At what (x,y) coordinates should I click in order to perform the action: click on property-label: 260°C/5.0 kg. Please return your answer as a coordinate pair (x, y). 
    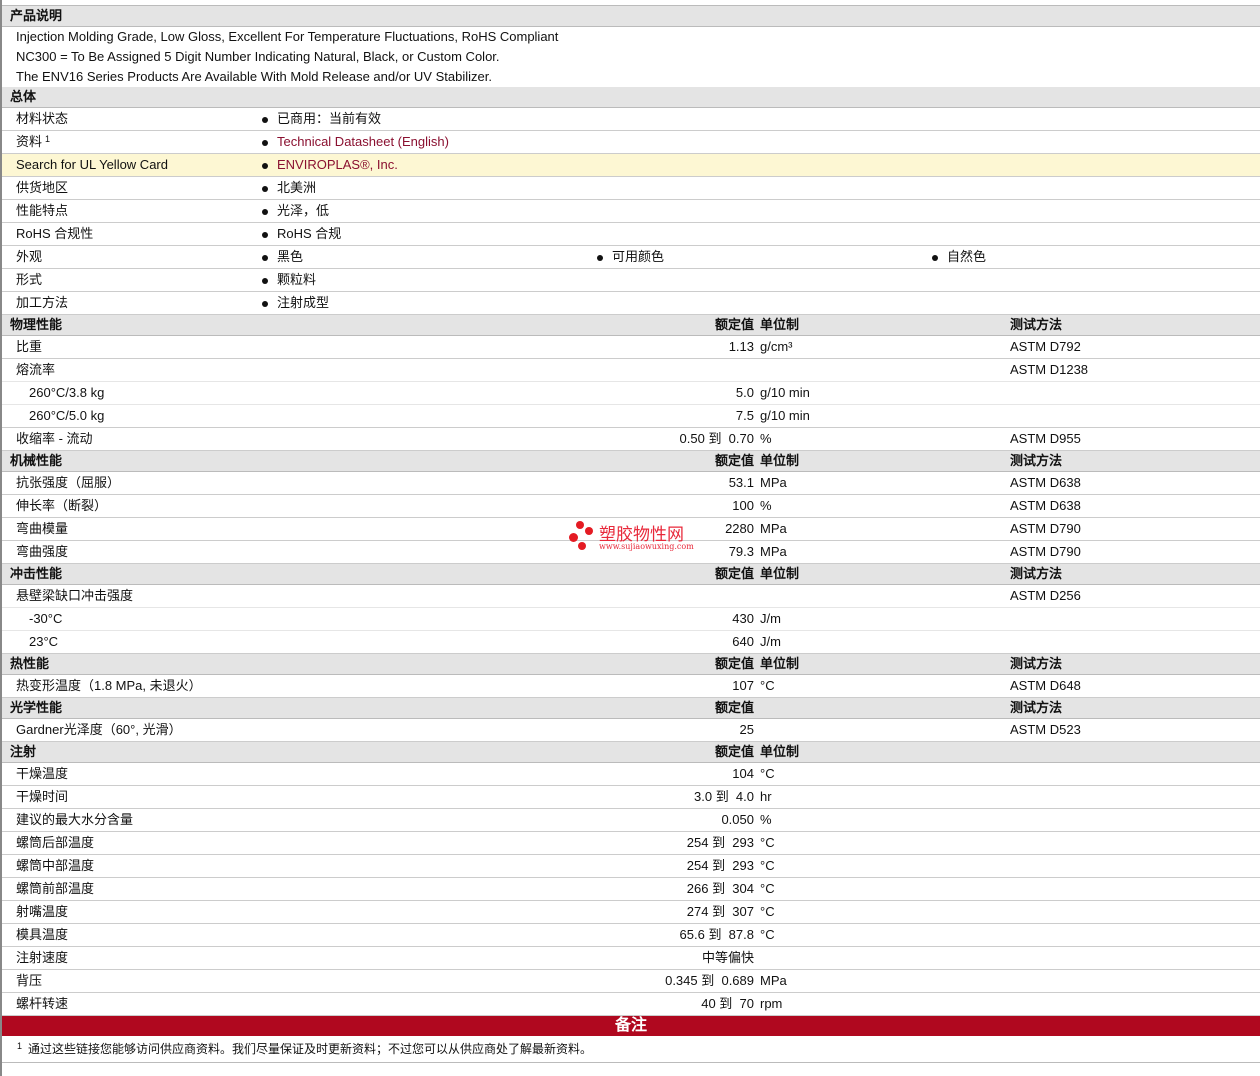
    Looking at the image, I should click on (67, 415).